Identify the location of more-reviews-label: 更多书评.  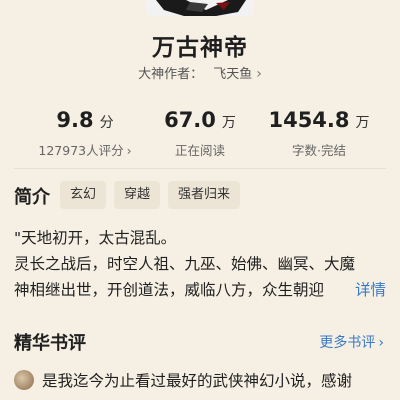
(347, 343).